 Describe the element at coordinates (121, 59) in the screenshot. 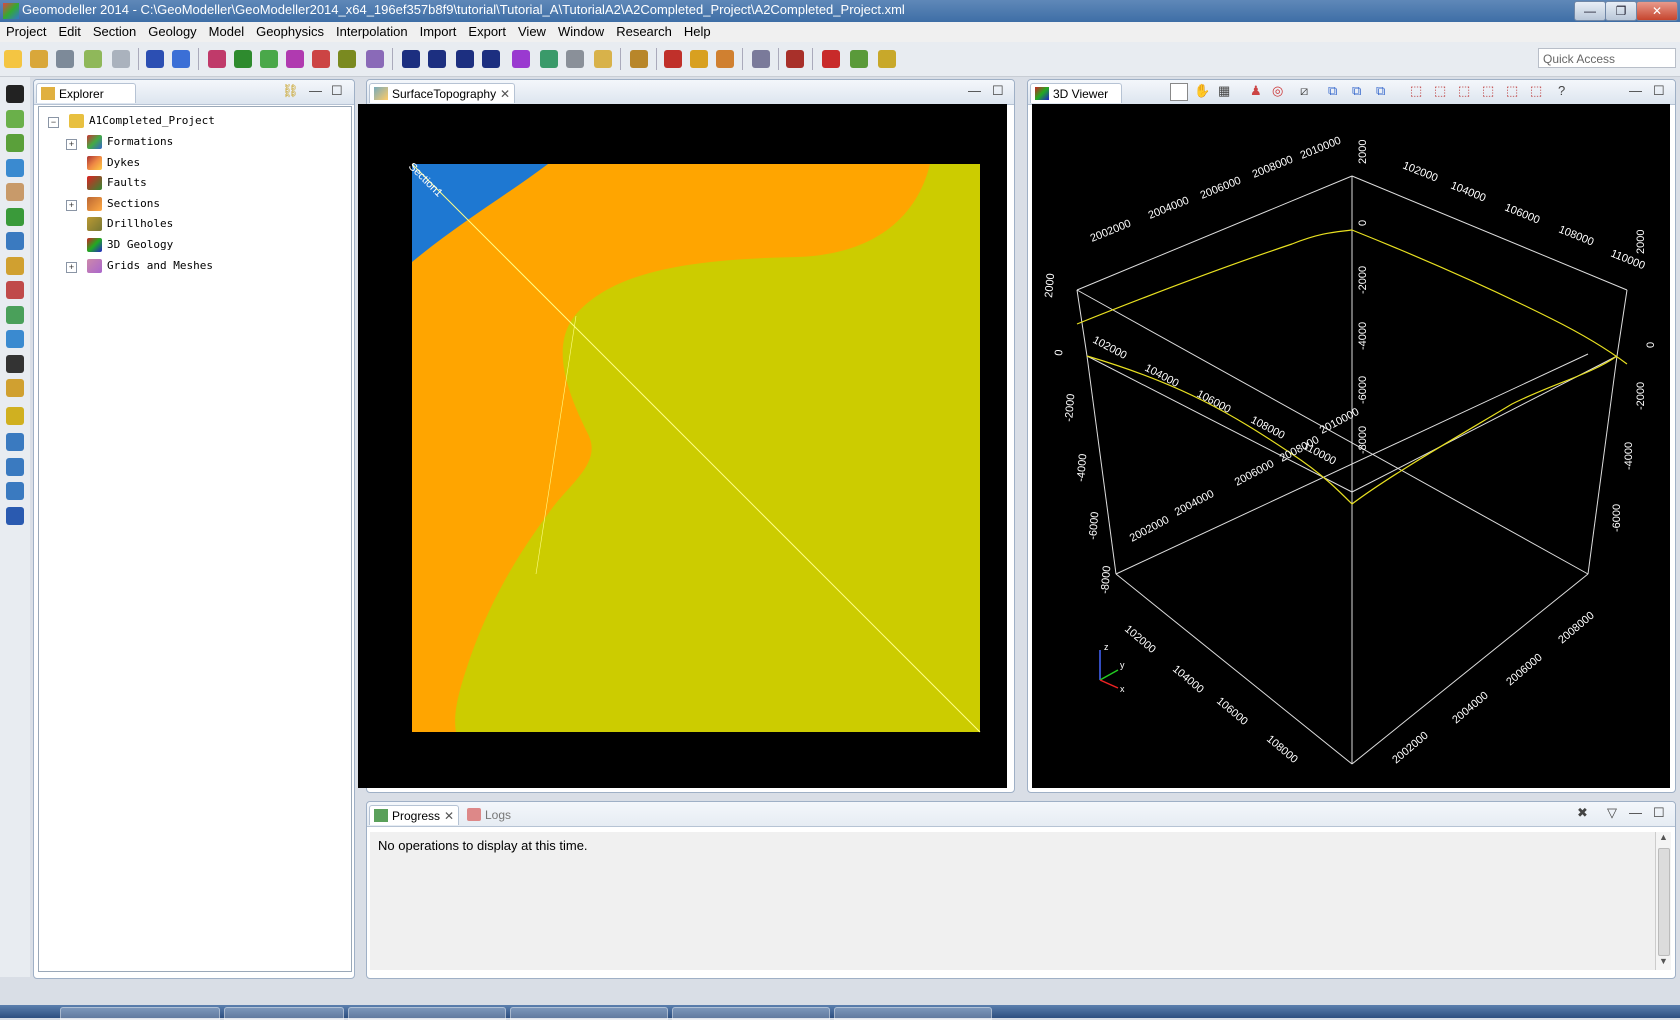

I see `print-icon` at that location.